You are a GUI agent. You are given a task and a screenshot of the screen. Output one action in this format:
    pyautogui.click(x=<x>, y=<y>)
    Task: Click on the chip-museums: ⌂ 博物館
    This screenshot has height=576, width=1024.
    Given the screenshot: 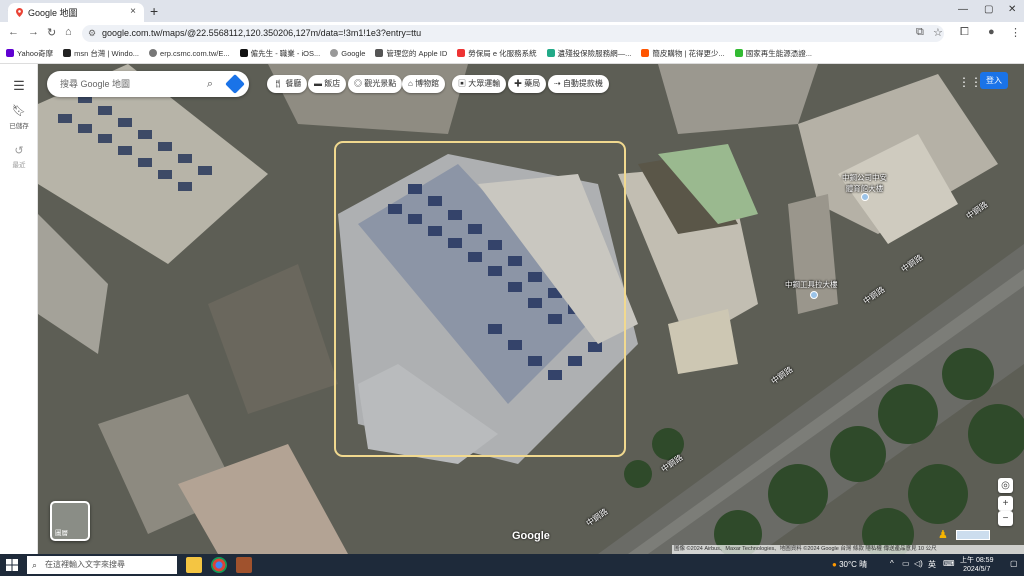 What is the action you would take?
    pyautogui.click(x=424, y=84)
    